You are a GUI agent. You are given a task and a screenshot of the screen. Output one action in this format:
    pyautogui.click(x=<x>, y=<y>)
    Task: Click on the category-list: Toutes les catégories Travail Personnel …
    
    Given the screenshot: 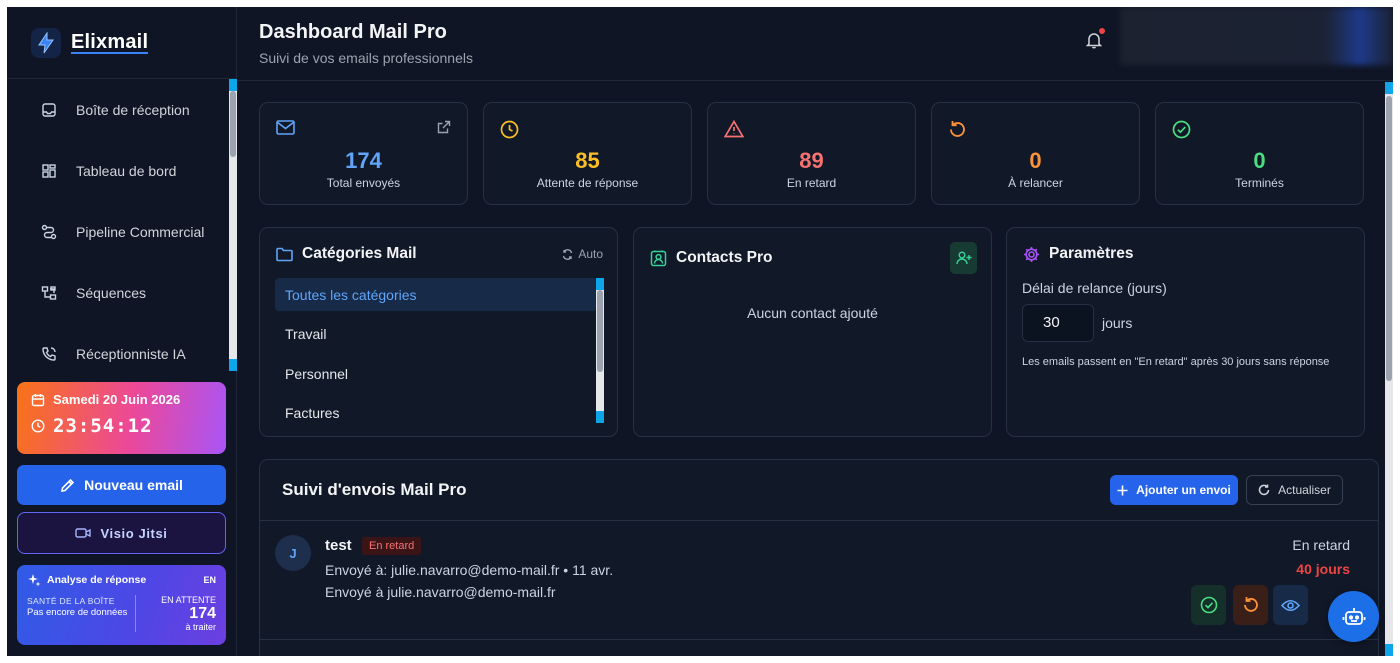 What is the action you would take?
    pyautogui.click(x=436, y=350)
    